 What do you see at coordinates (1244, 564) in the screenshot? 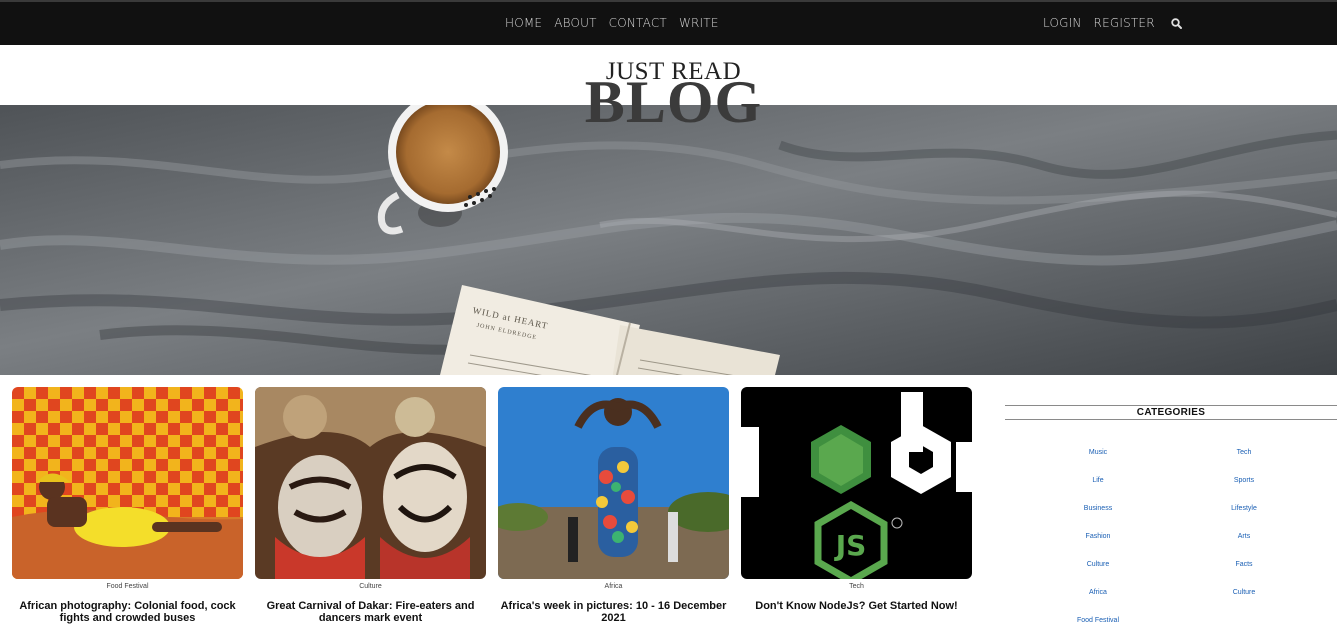
I see `category-link-facts: Facts` at bounding box center [1244, 564].